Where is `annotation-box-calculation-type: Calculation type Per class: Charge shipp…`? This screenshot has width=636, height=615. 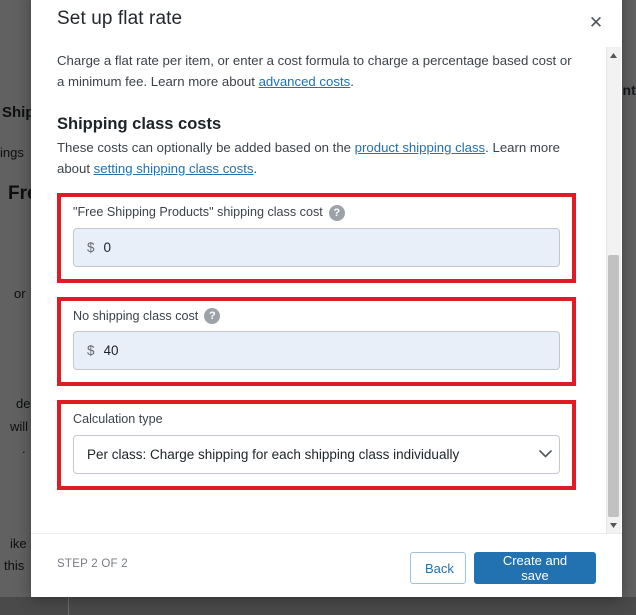 annotation-box-calculation-type: Calculation type Per class: Charge shipp… is located at coordinates (316, 445).